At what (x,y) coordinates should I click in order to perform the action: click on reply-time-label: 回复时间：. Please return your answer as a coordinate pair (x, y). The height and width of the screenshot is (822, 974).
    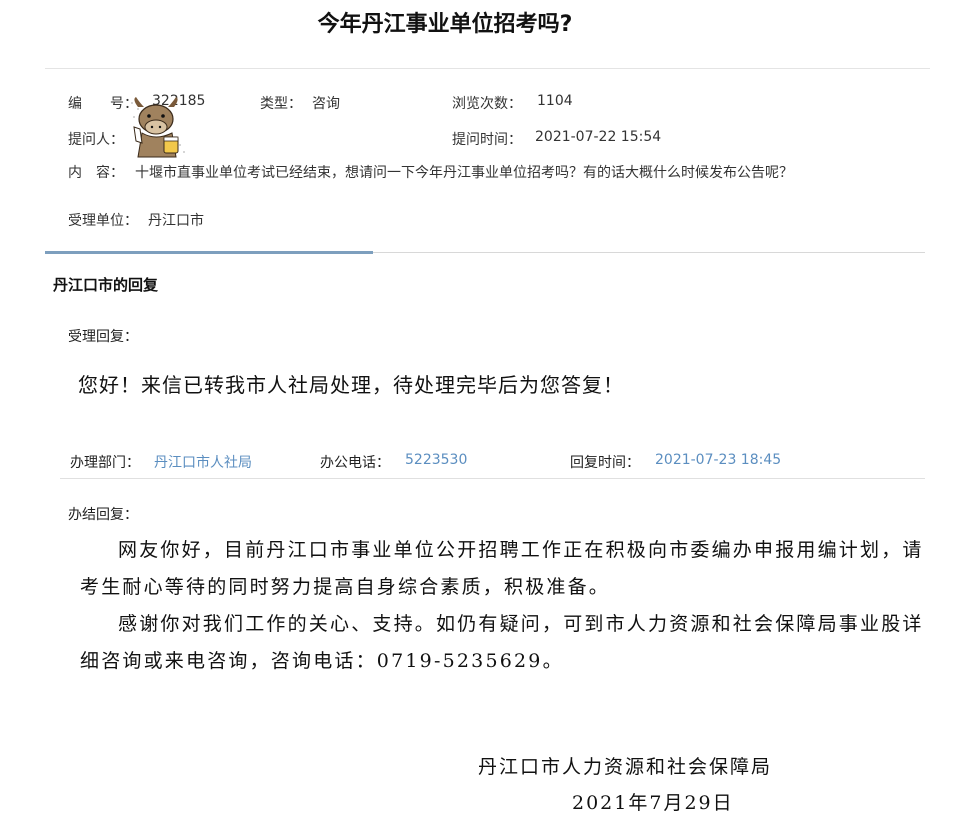
    Looking at the image, I should click on (605, 463).